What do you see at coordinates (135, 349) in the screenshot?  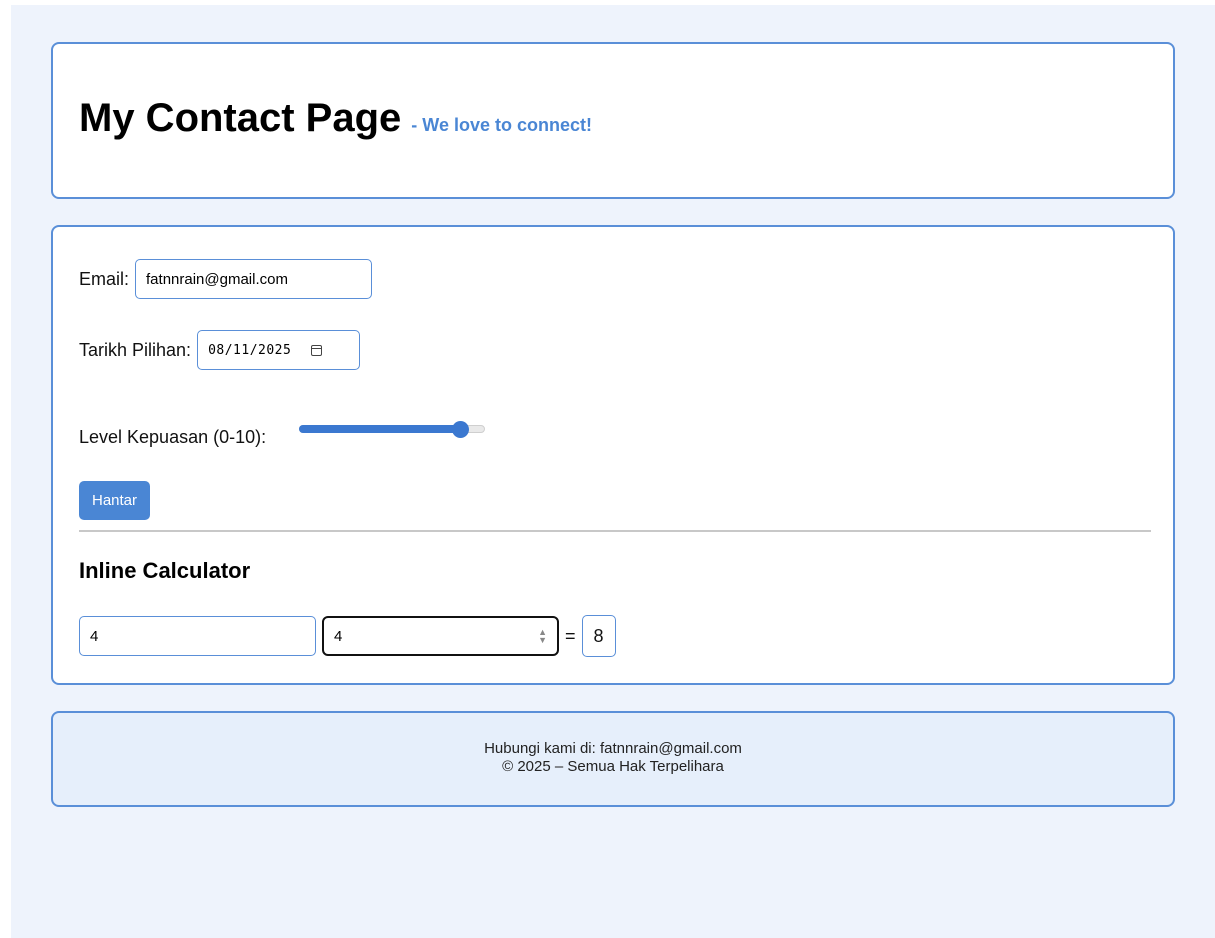 I see `date-label: Tarikh Pilihan:` at bounding box center [135, 349].